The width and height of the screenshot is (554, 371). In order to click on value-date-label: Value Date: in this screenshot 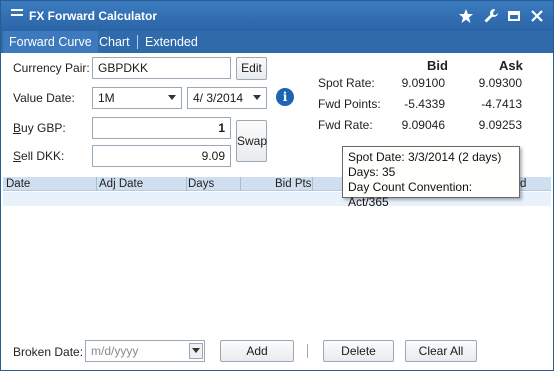, I will do `click(44, 98)`.